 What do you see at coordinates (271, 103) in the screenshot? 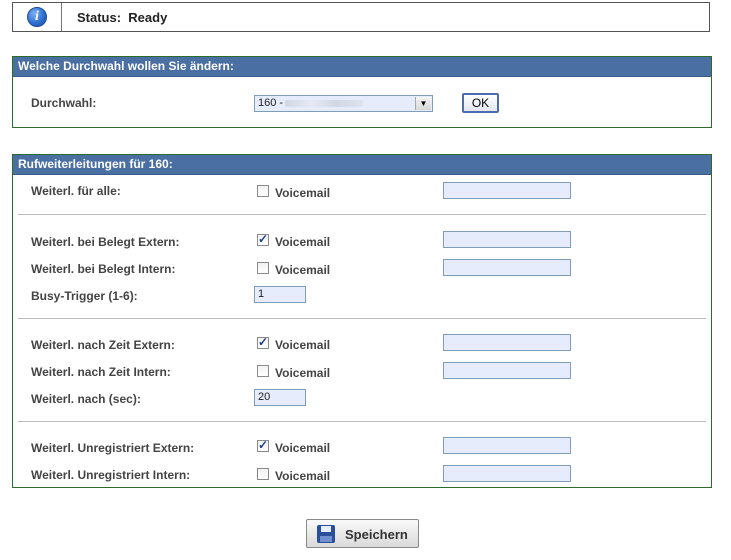
I see `extension-select-value: 160 -` at bounding box center [271, 103].